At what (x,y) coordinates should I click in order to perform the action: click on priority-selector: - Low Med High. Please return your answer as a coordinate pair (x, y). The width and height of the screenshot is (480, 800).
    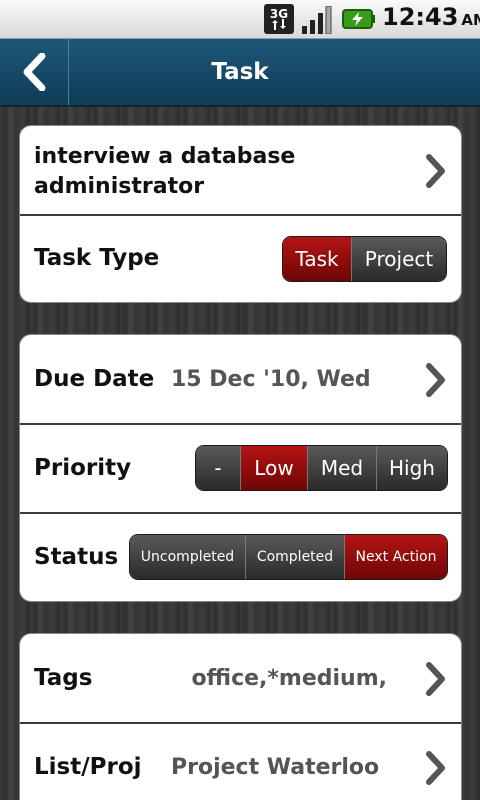
    Looking at the image, I should click on (321, 468).